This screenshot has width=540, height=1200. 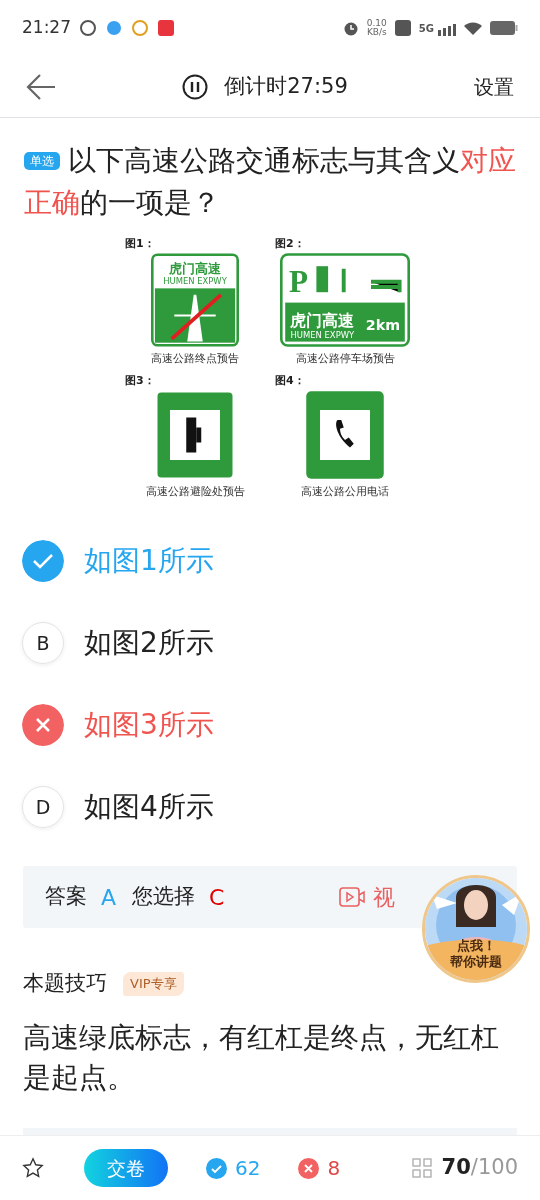 I want to click on speed-unit: KB/s, so click(x=376, y=32).